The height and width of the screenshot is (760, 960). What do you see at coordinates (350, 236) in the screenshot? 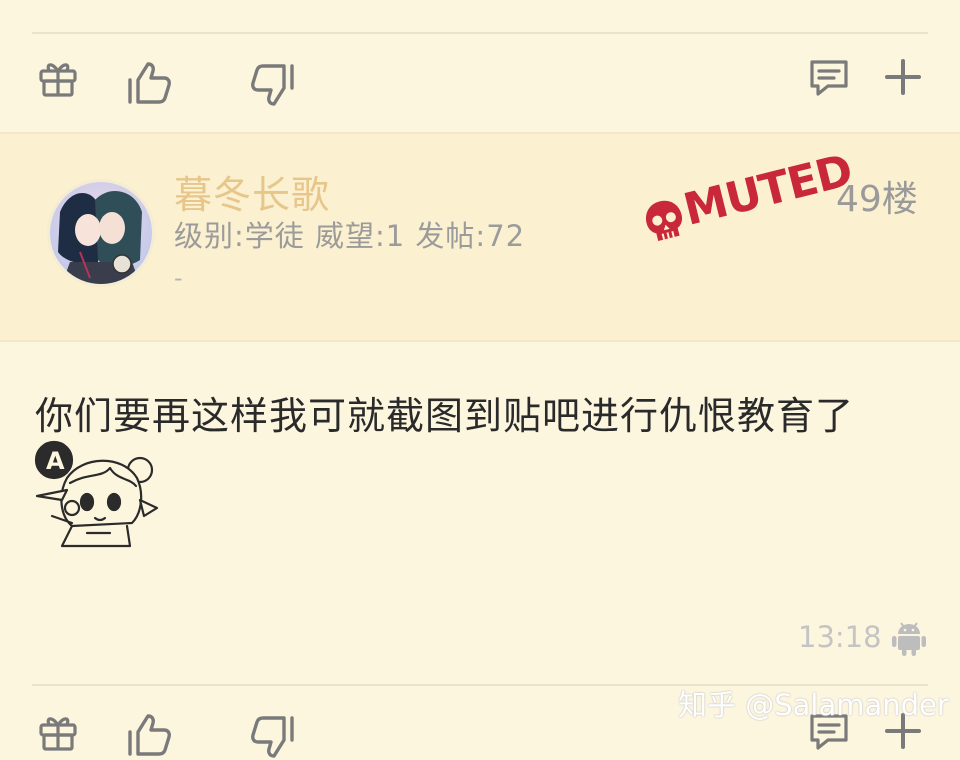
I see `user-meta: 级别:学徒 威望:1 发帖:72` at bounding box center [350, 236].